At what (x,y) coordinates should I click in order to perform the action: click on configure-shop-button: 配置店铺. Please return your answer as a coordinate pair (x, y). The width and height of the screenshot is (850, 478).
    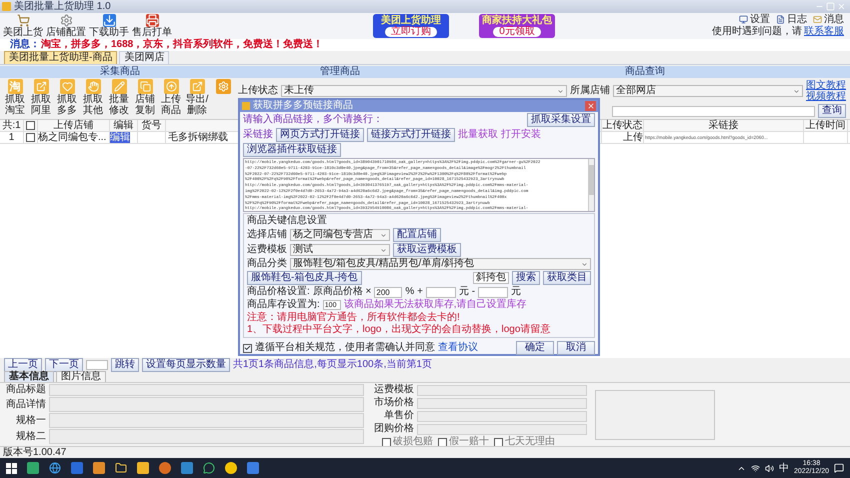
    Looking at the image, I should click on (417, 235).